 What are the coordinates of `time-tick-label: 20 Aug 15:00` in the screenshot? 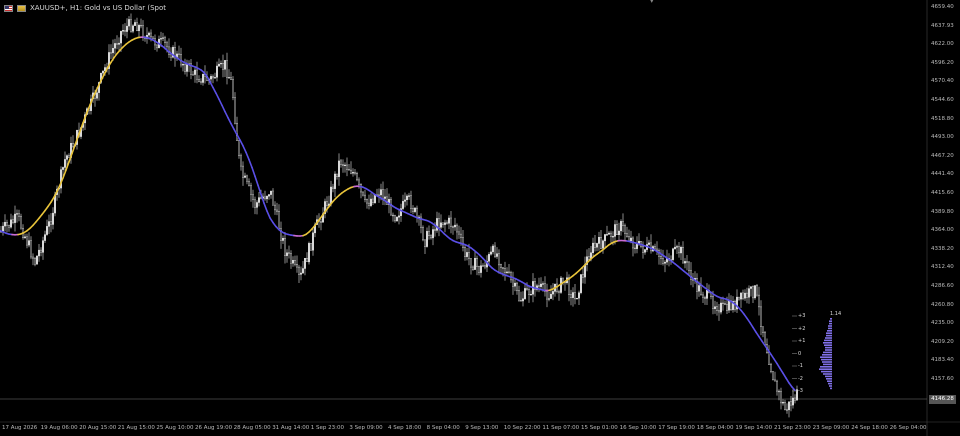 It's located at (98, 428).